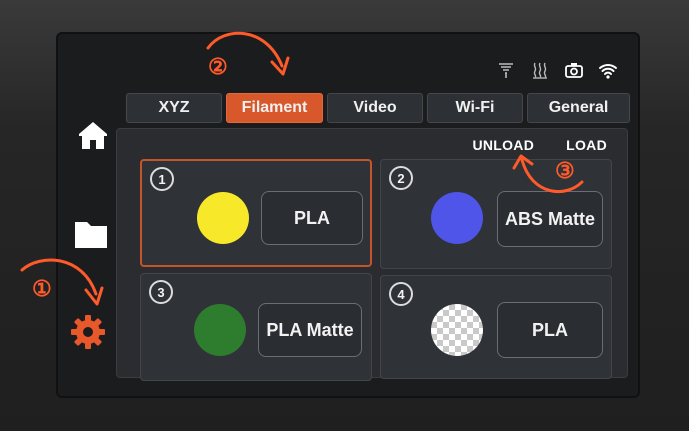  What do you see at coordinates (608, 71) in the screenshot?
I see `wifi-icon` at bounding box center [608, 71].